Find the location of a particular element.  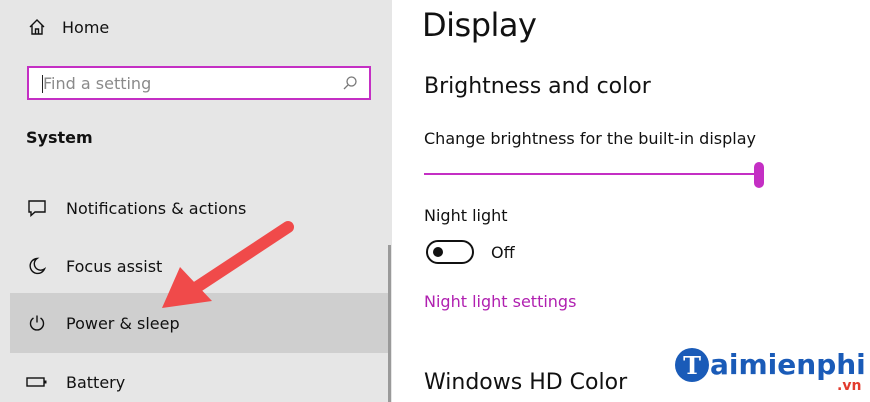

toggle-knob is located at coordinates (438, 252).